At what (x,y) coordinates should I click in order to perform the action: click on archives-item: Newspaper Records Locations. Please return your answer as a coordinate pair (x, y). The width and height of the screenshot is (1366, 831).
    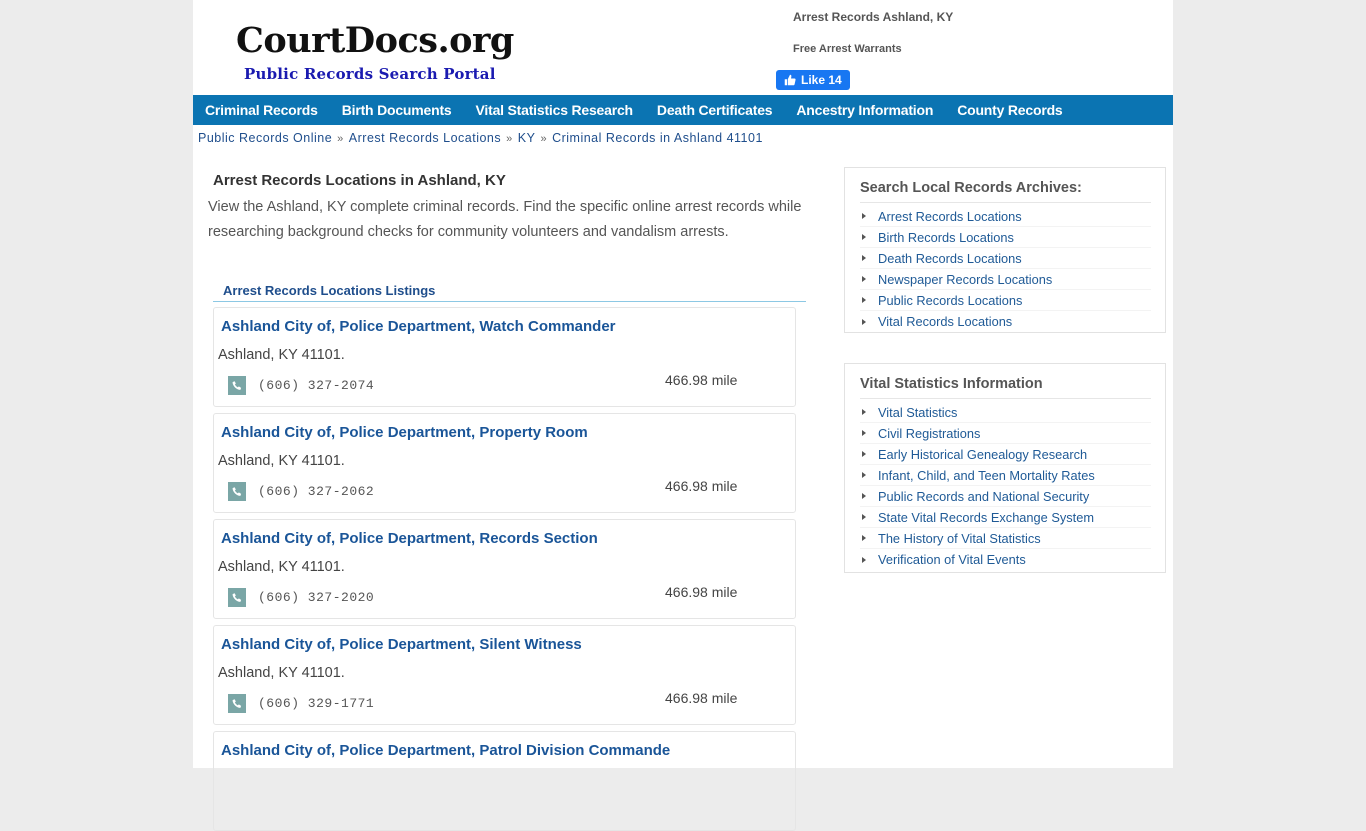
    Looking at the image, I should click on (1005, 279).